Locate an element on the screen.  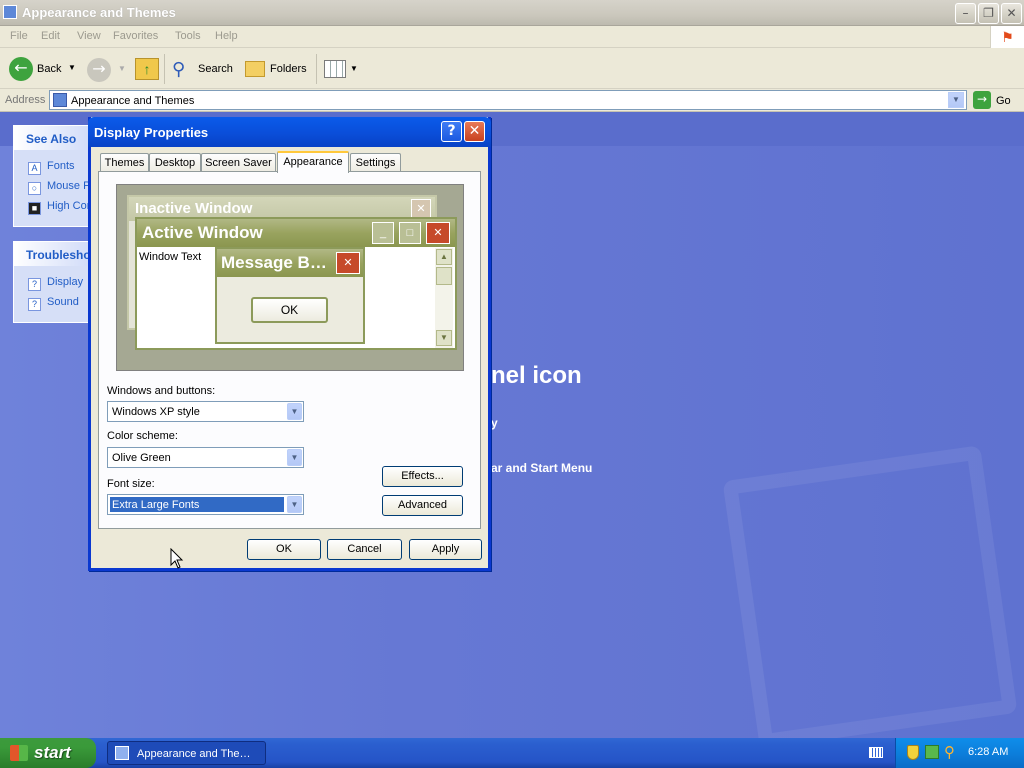
preview-close-icon: ✕ is located at coordinates (438, 233).